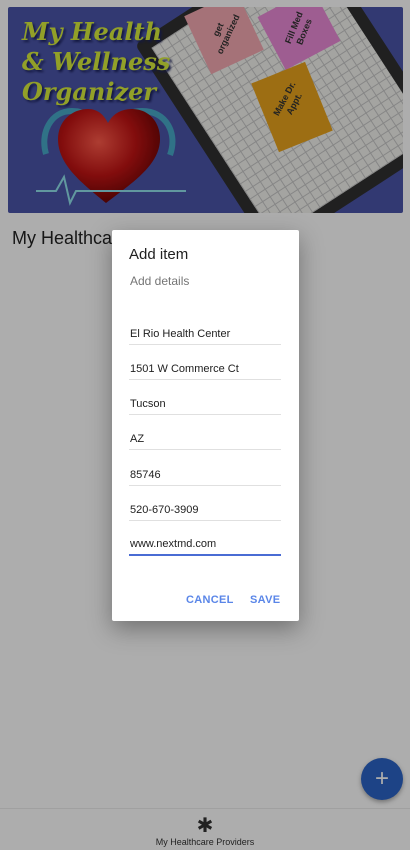  Describe the element at coordinates (205, 475) in the screenshot. I see `zip-field` at that location.